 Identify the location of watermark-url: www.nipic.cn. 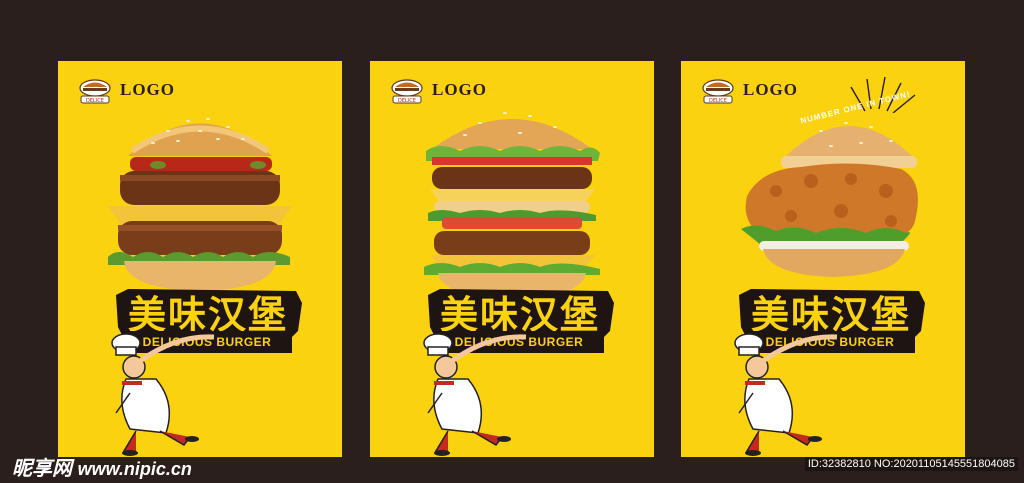
(134, 469).